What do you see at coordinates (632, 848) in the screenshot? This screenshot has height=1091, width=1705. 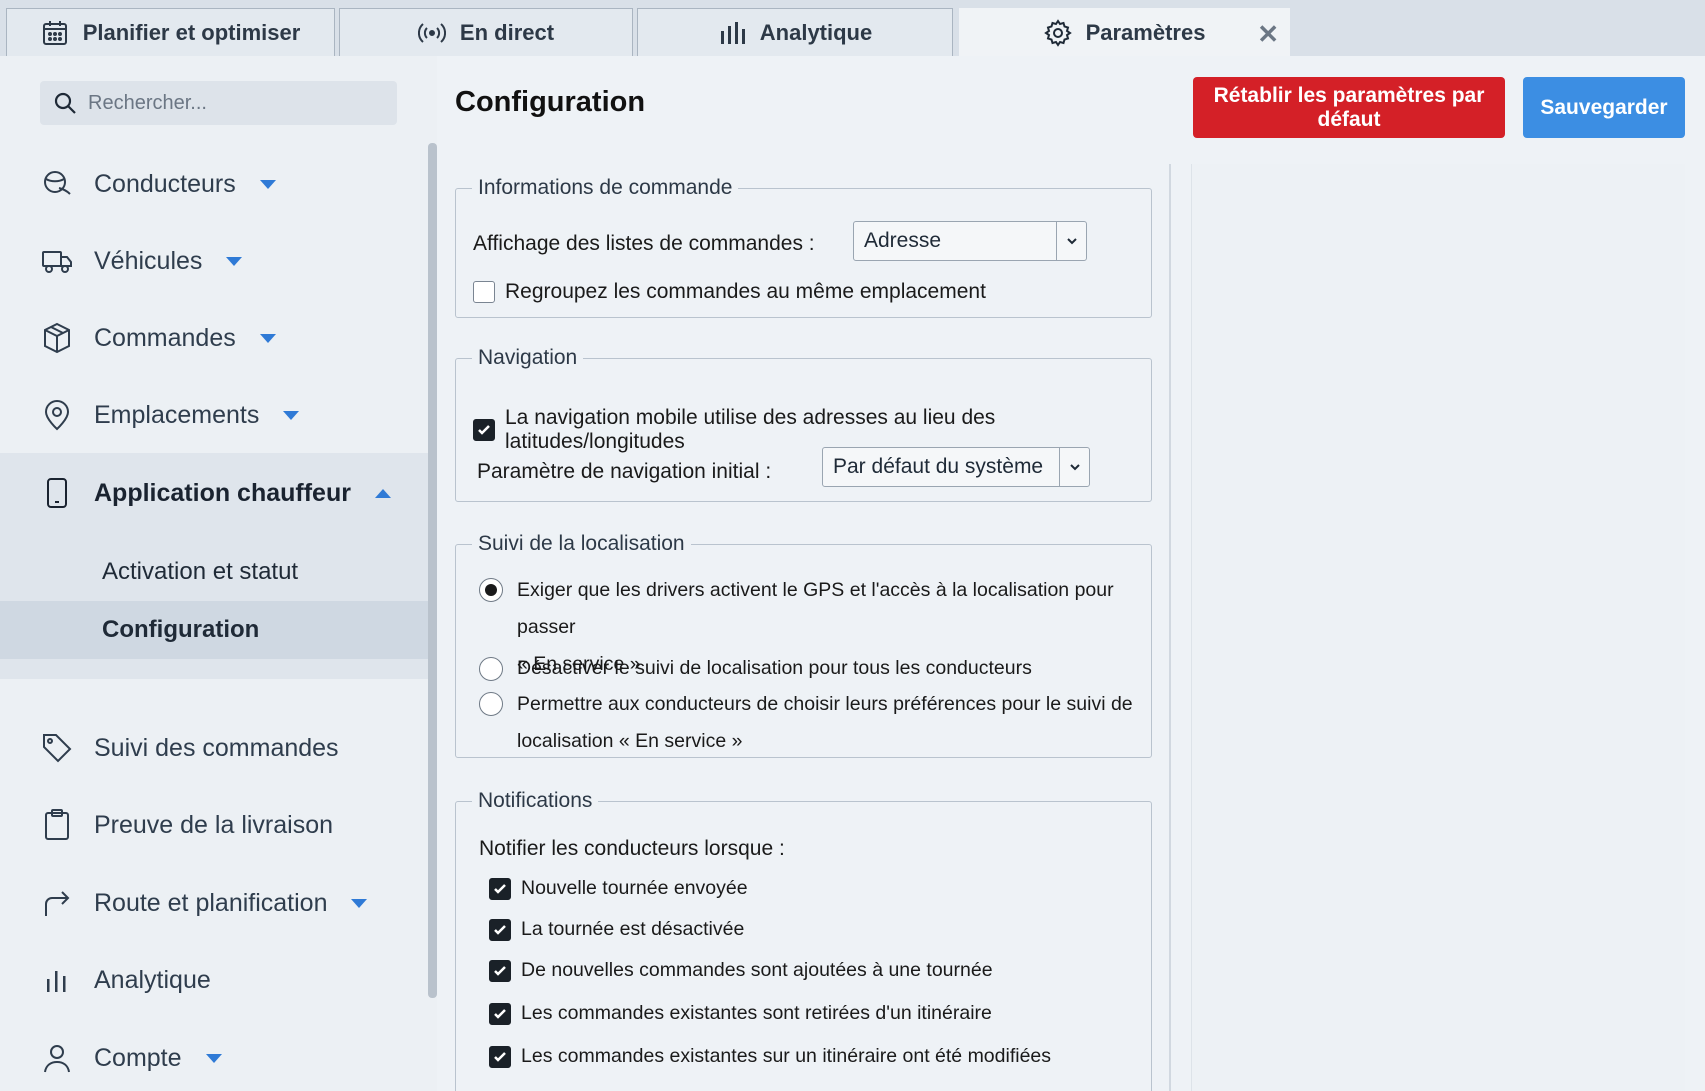 I see `notifications-intro-text: Notifier les conducteurs lorsque :` at bounding box center [632, 848].